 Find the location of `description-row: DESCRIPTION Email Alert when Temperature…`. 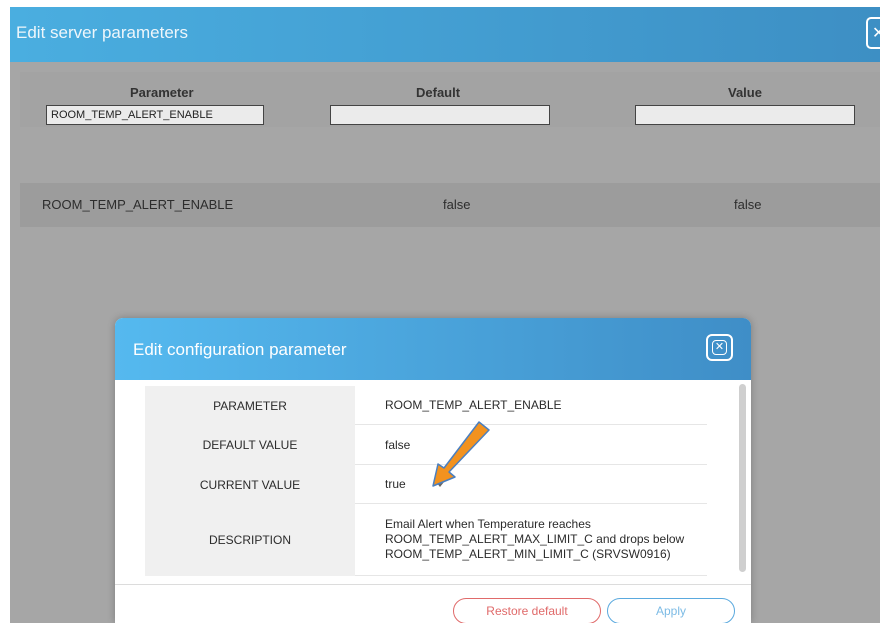

description-row: DESCRIPTION Email Alert when Temperature… is located at coordinates (426, 540).